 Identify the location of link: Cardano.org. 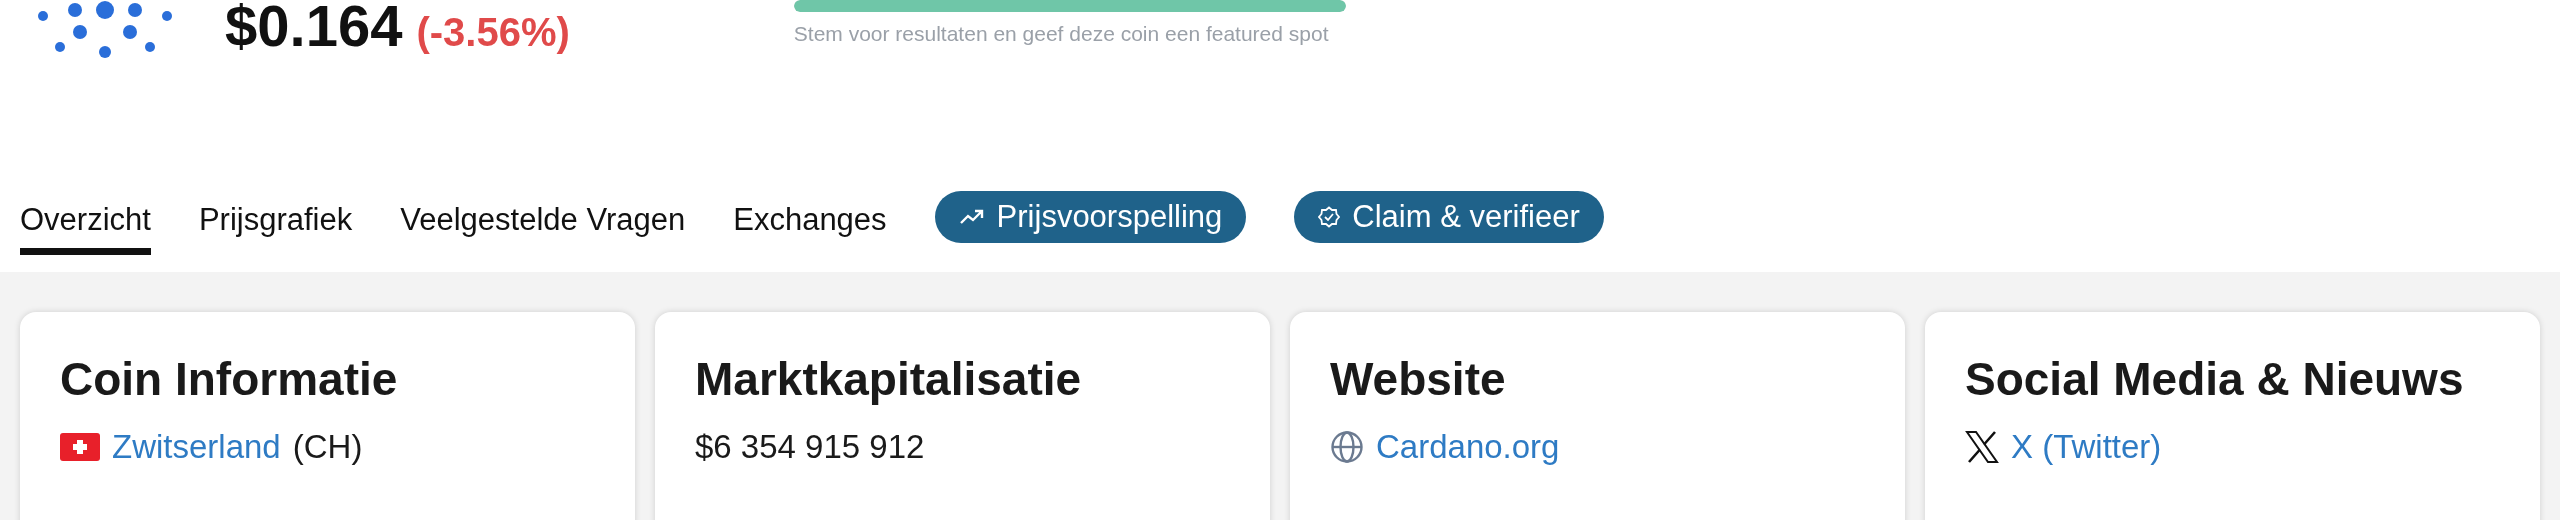
(1468, 447).